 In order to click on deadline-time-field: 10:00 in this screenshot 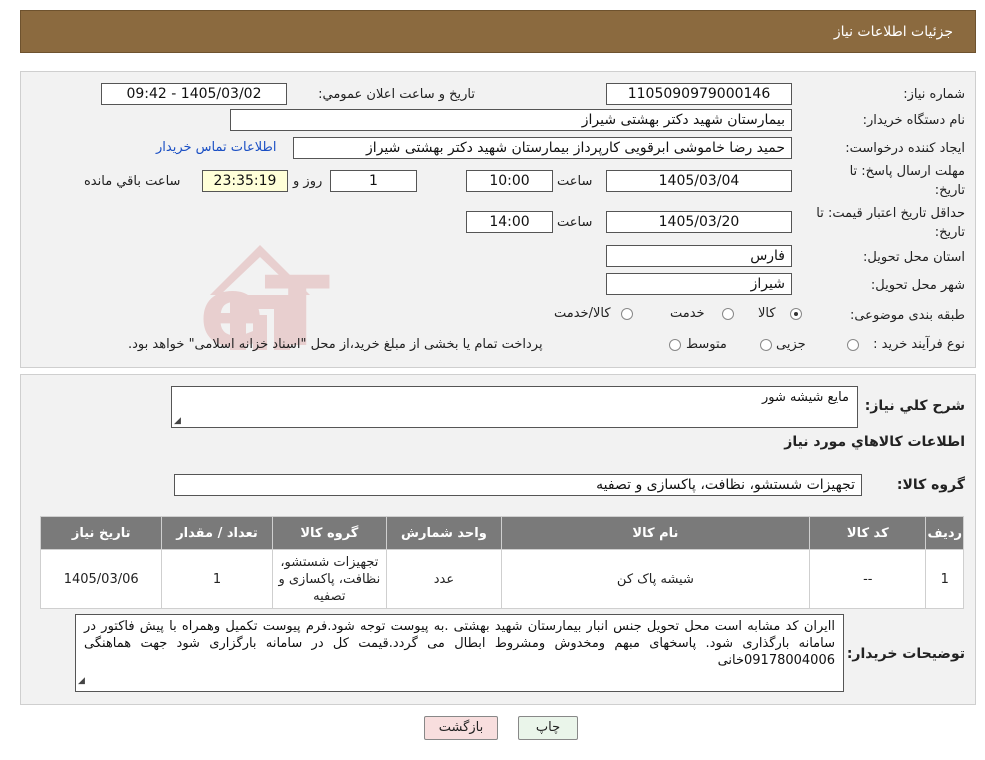, I will do `click(509, 181)`.